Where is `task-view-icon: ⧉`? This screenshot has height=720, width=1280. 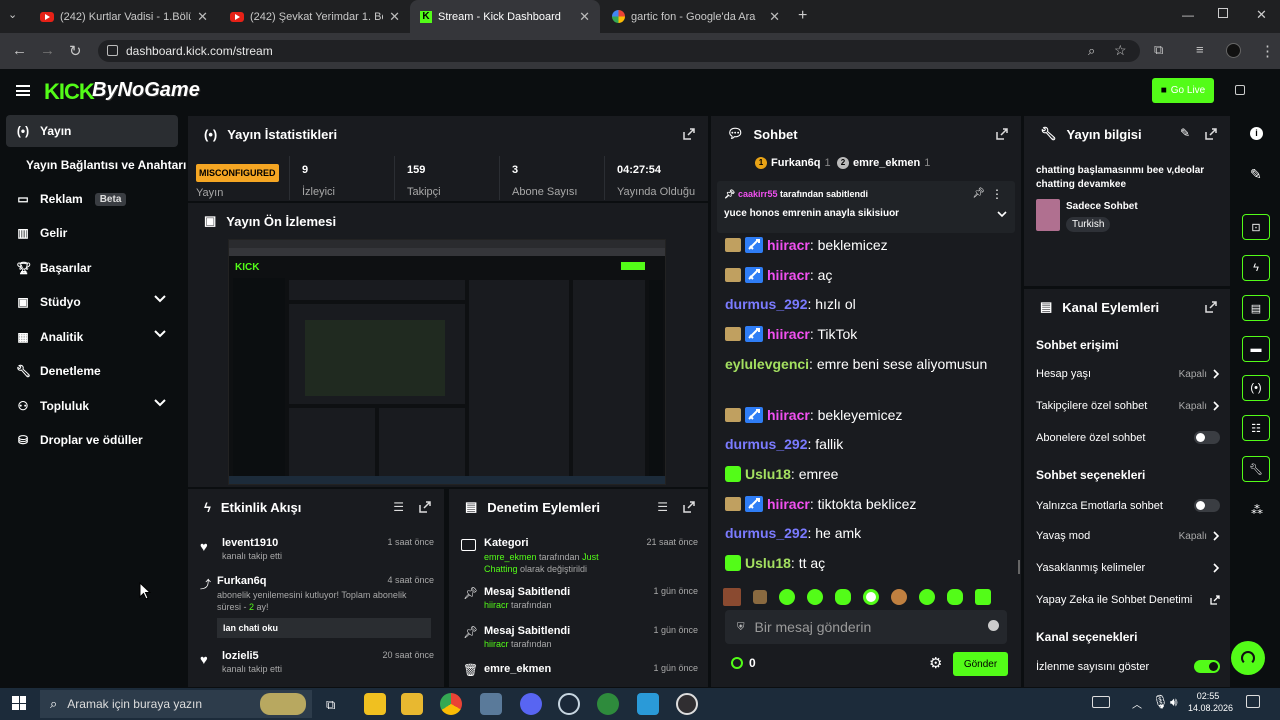 task-view-icon: ⧉ is located at coordinates (330, 705).